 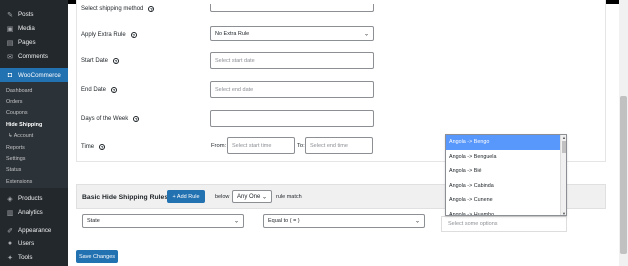 I want to click on sidebar-item-label: Pages, so click(x=27, y=42).